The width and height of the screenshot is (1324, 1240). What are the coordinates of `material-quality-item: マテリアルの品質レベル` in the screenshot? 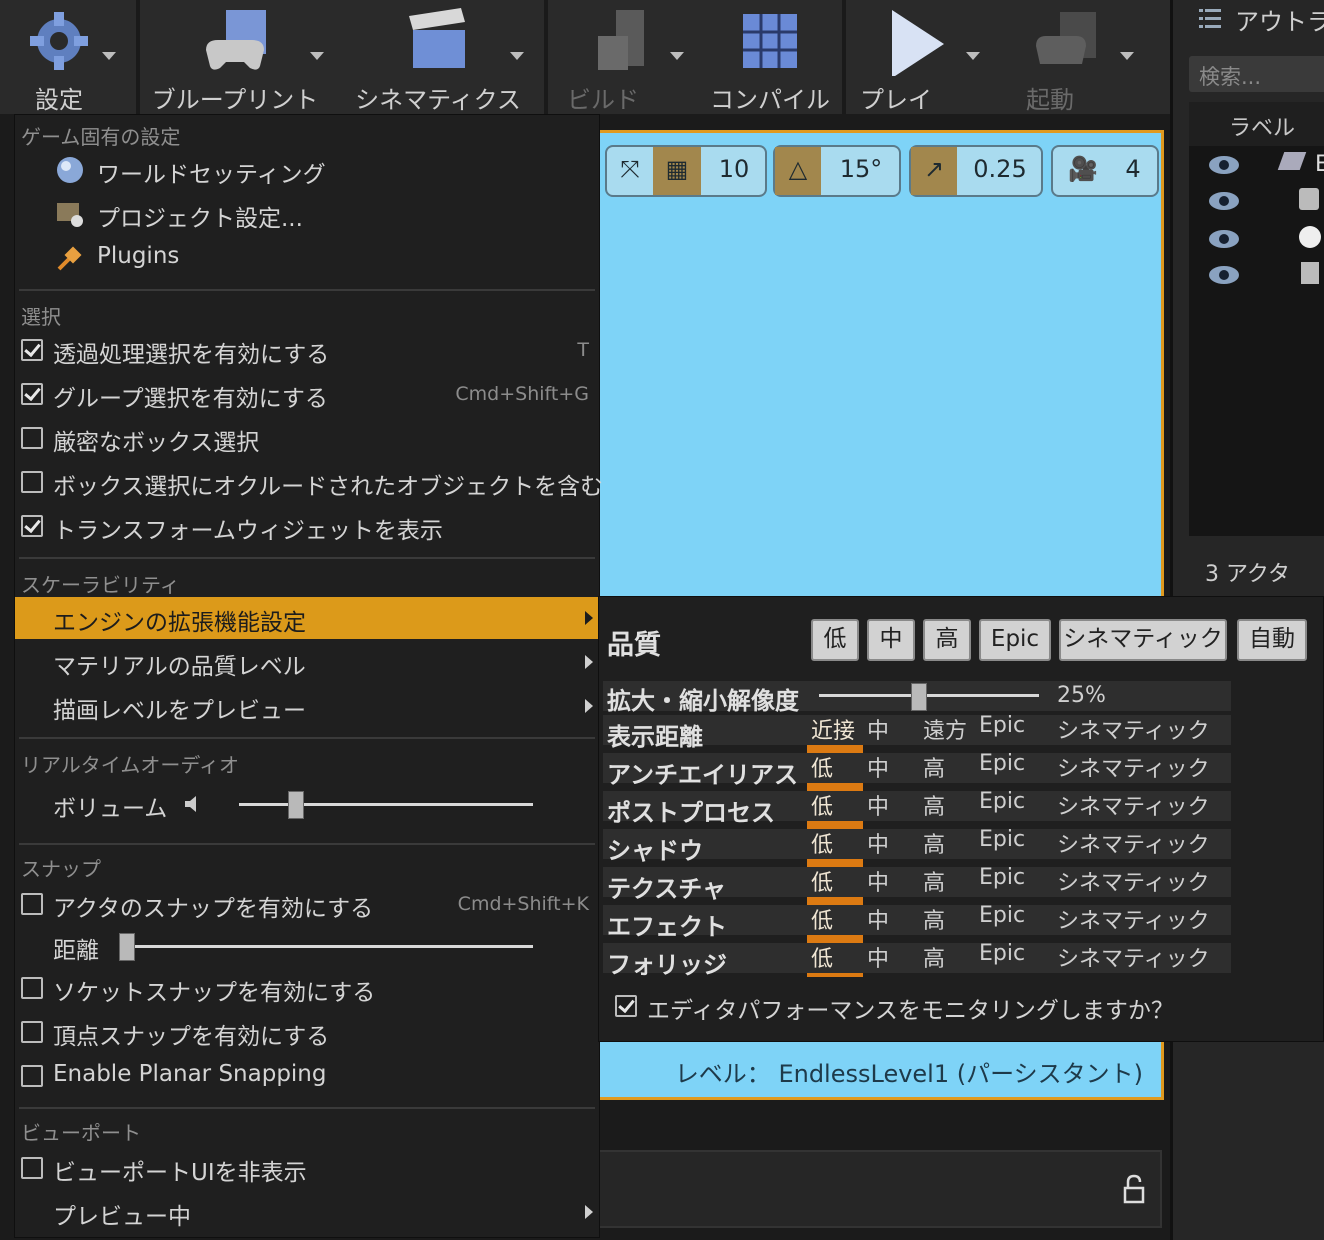 It's located at (307, 662).